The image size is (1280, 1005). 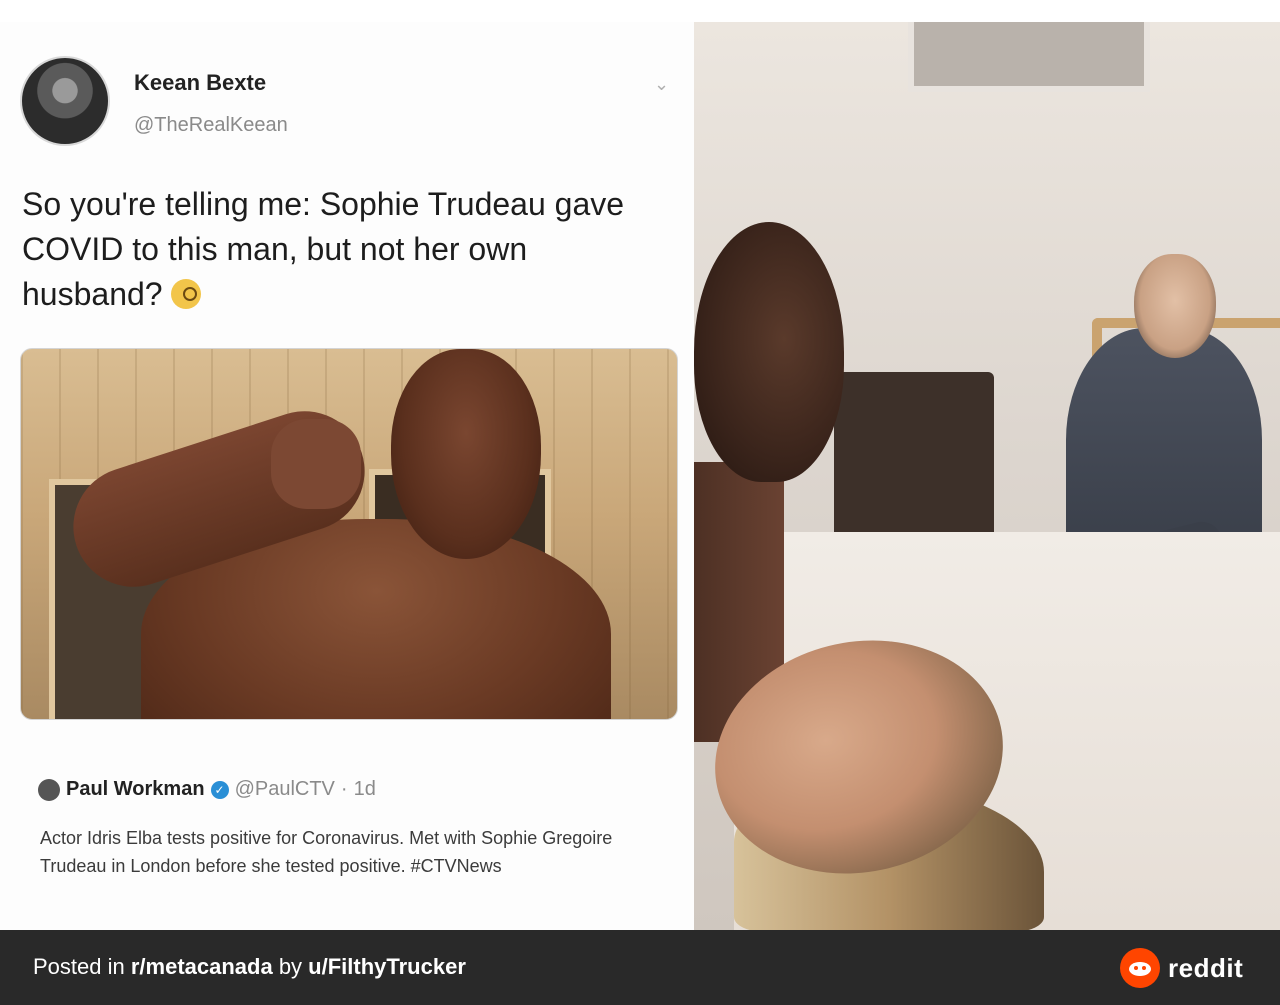 What do you see at coordinates (387, 966) in the screenshot?
I see `user-link: u/FilthyTrucker` at bounding box center [387, 966].